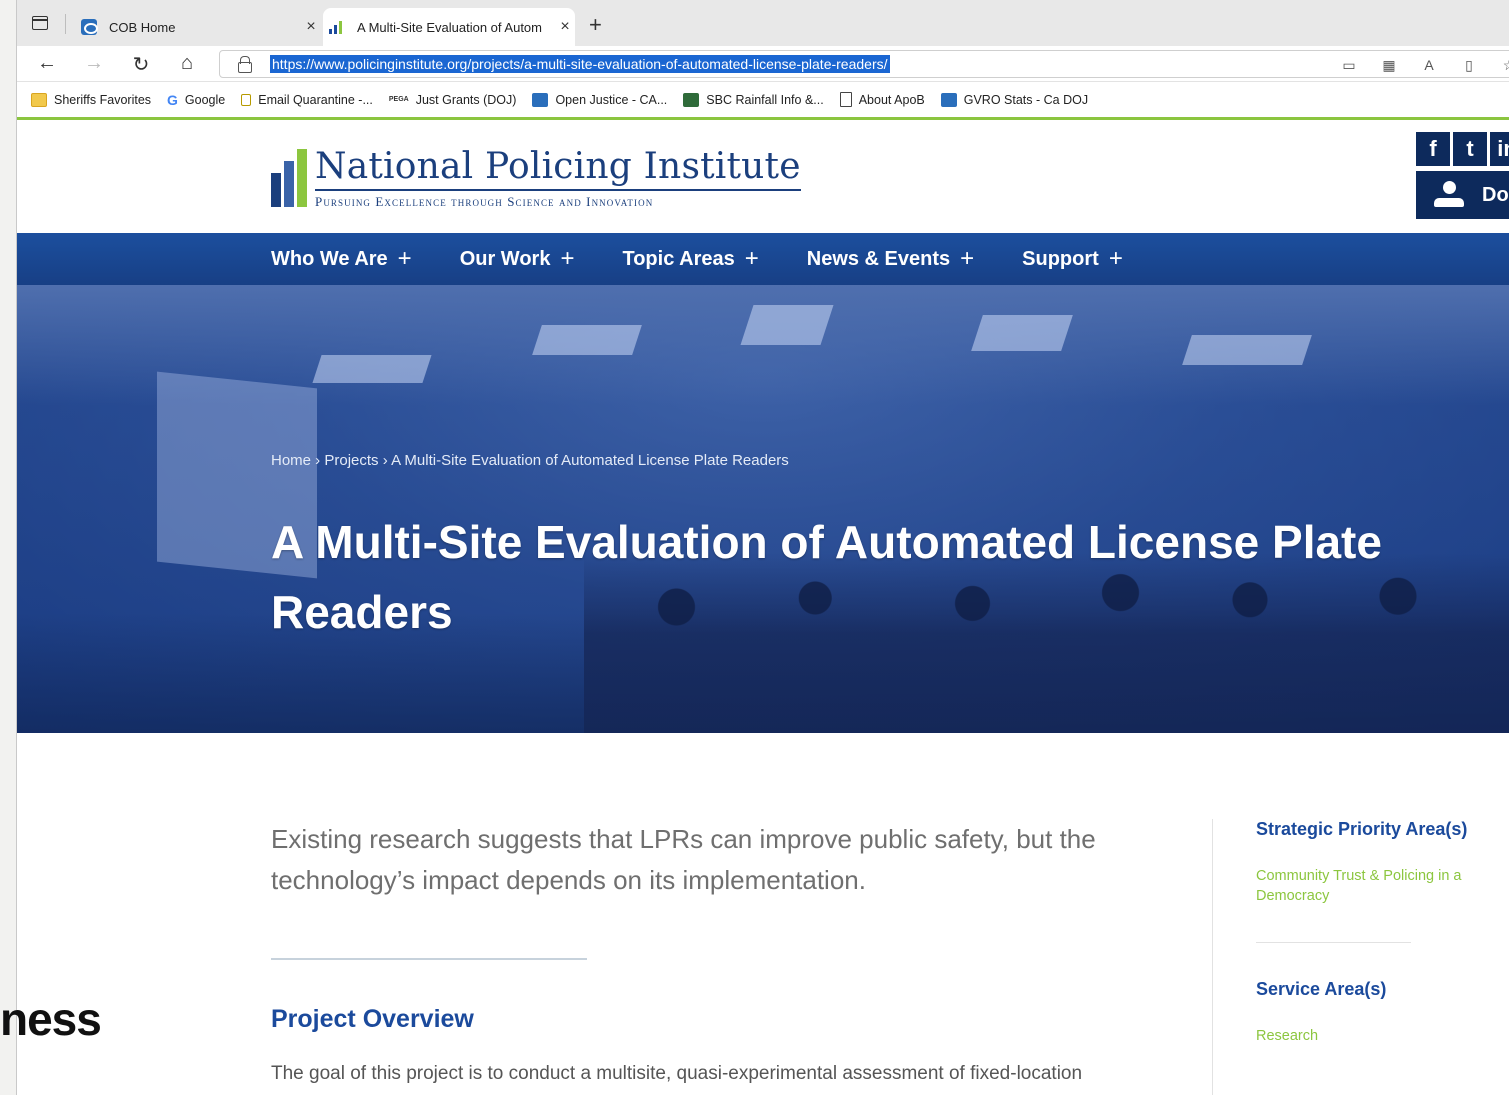  I want to click on strategic-priority-heading: Strategic Priority Area(s), so click(1362, 829).